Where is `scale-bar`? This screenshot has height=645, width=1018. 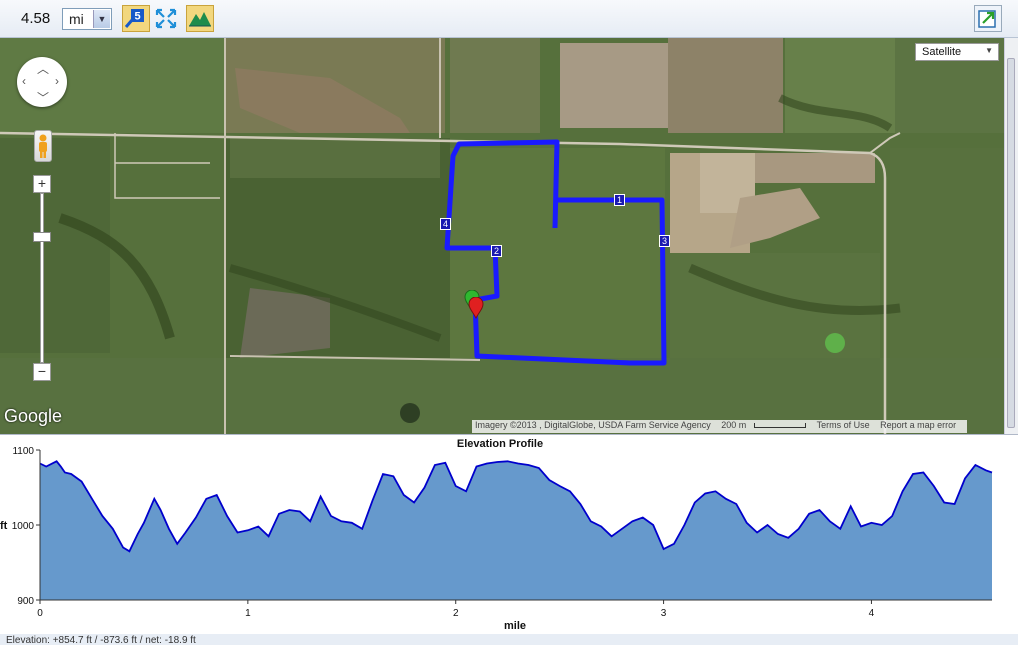
scale-bar is located at coordinates (780, 426).